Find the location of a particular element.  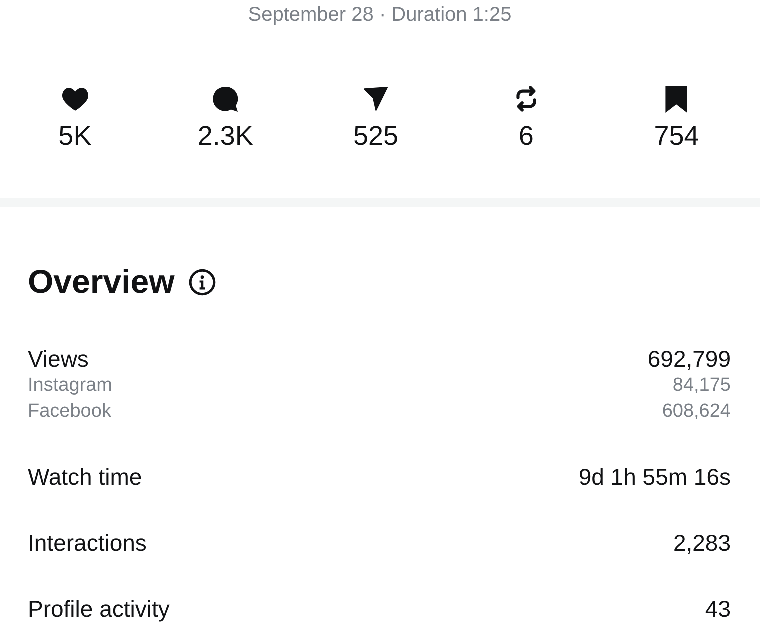

paper-plane-icon is located at coordinates (375, 99).